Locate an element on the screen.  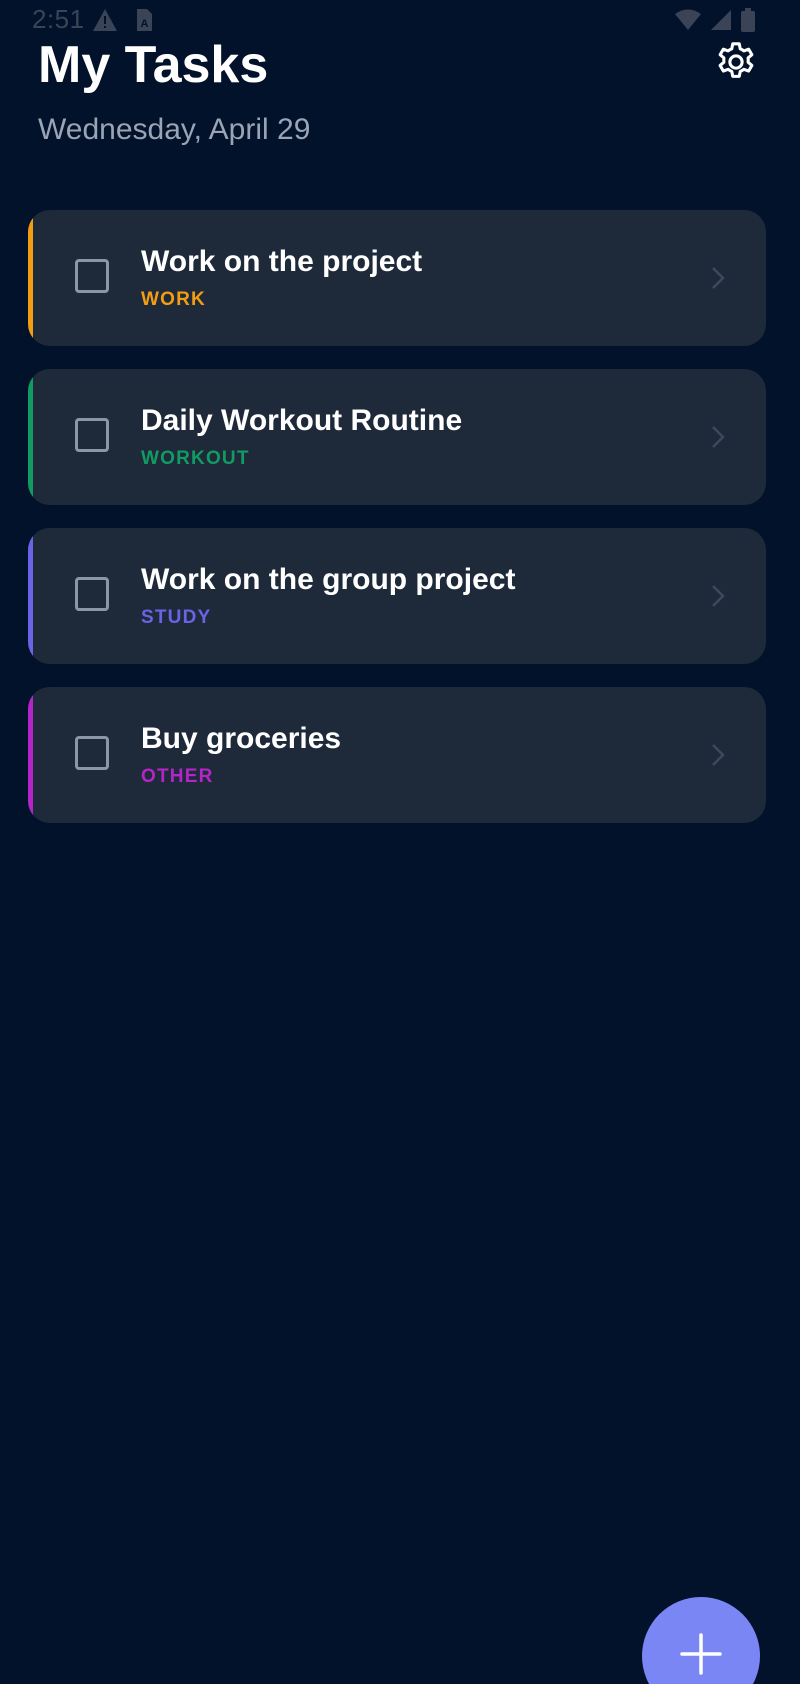
task-category-label: STUDY is located at coordinates (176, 617).